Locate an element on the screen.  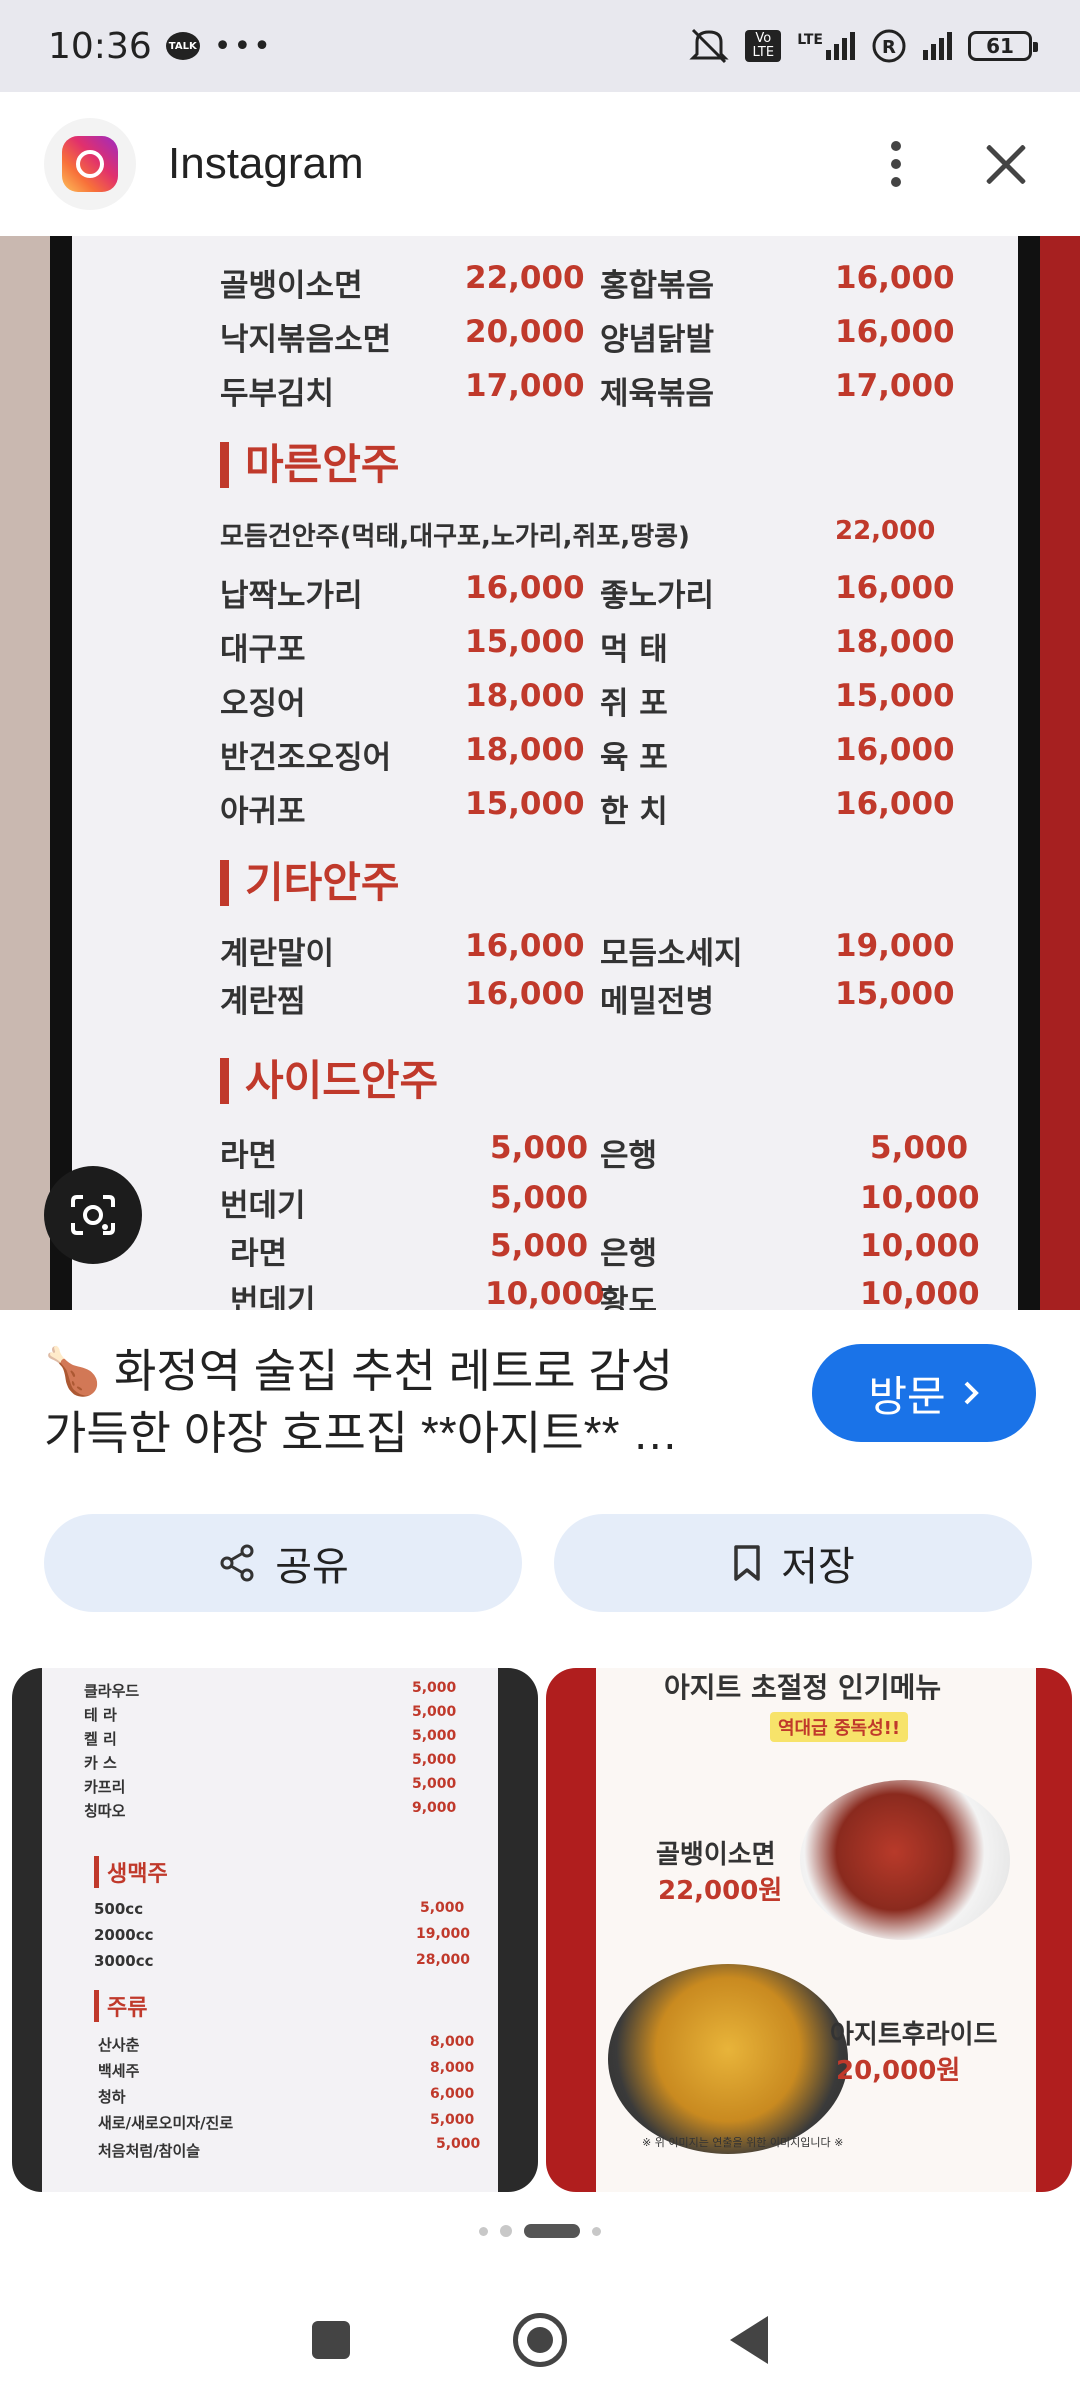
thumb2-title: 아지트 초절정 인기메뉴 is located at coordinates (803, 1687).